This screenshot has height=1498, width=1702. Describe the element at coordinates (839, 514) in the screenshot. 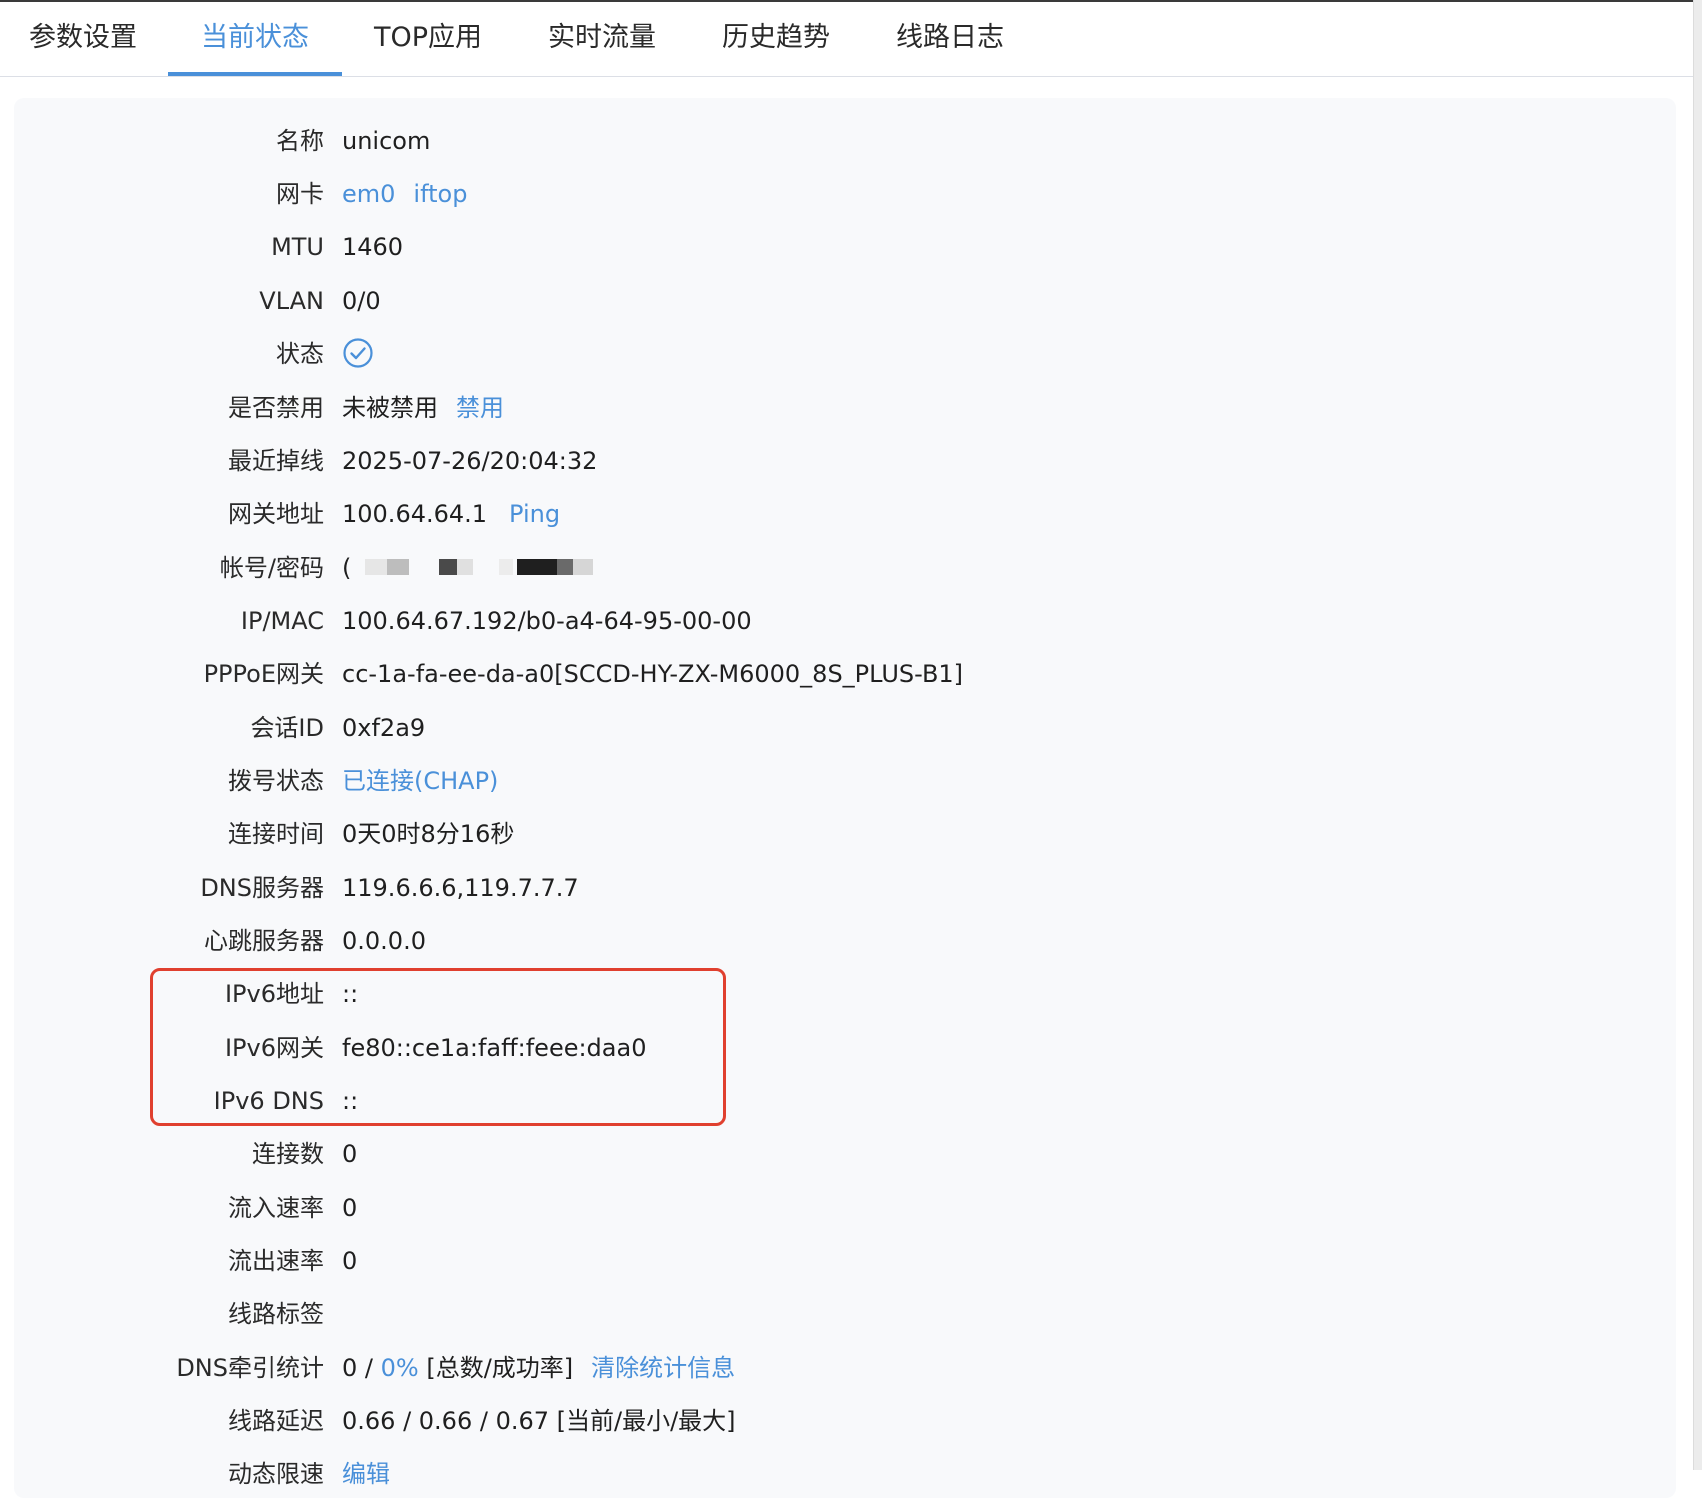

I see `row-gateway: 网关地址 100.64.64.1 Ping` at that location.